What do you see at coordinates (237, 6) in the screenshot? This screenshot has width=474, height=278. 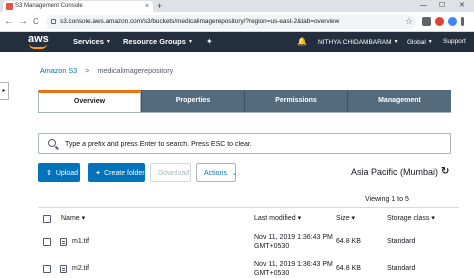 I see `browser-tab-bar: S3 Management Console × + — ☐ ✕` at bounding box center [237, 6].